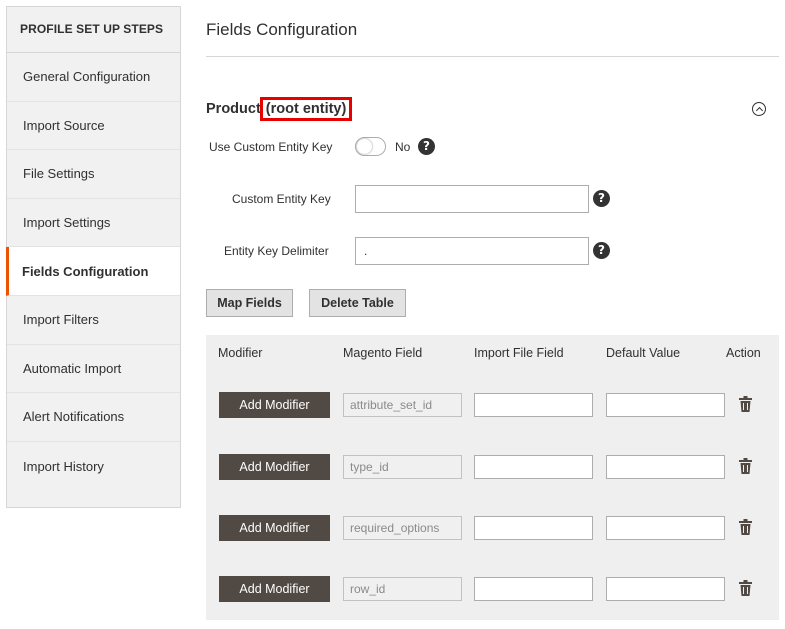 The image size is (785, 629). What do you see at coordinates (759, 109) in the screenshot?
I see `chevron-up-circle-icon` at bounding box center [759, 109].